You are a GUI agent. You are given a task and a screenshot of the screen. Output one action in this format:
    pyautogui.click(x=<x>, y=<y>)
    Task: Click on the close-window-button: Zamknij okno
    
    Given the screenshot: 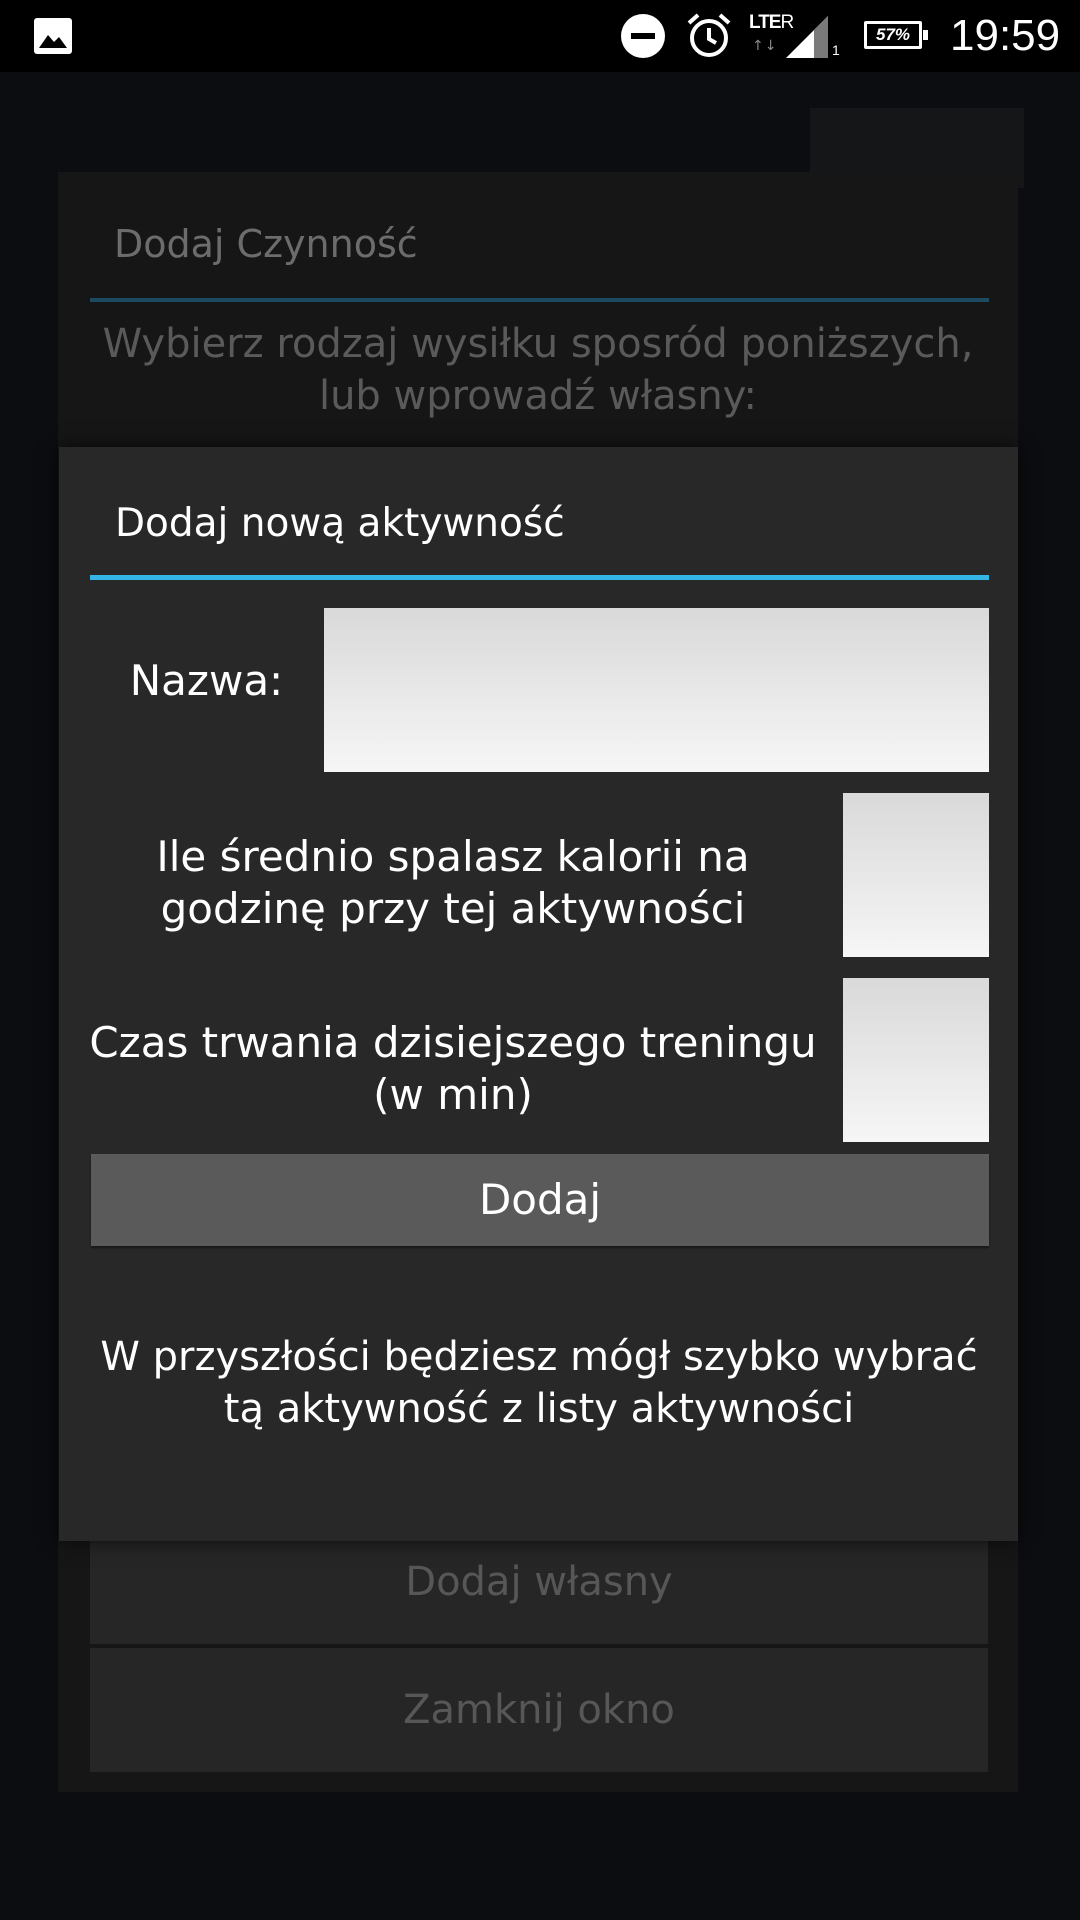 What is the action you would take?
    pyautogui.click(x=539, y=1710)
    